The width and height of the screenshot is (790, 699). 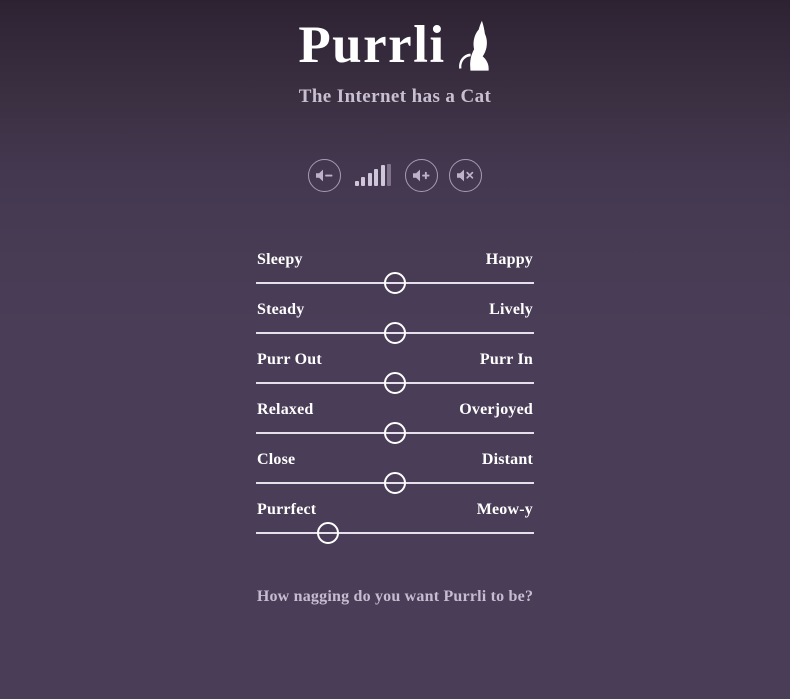 I want to click on volume-down-button, so click(x=324, y=175).